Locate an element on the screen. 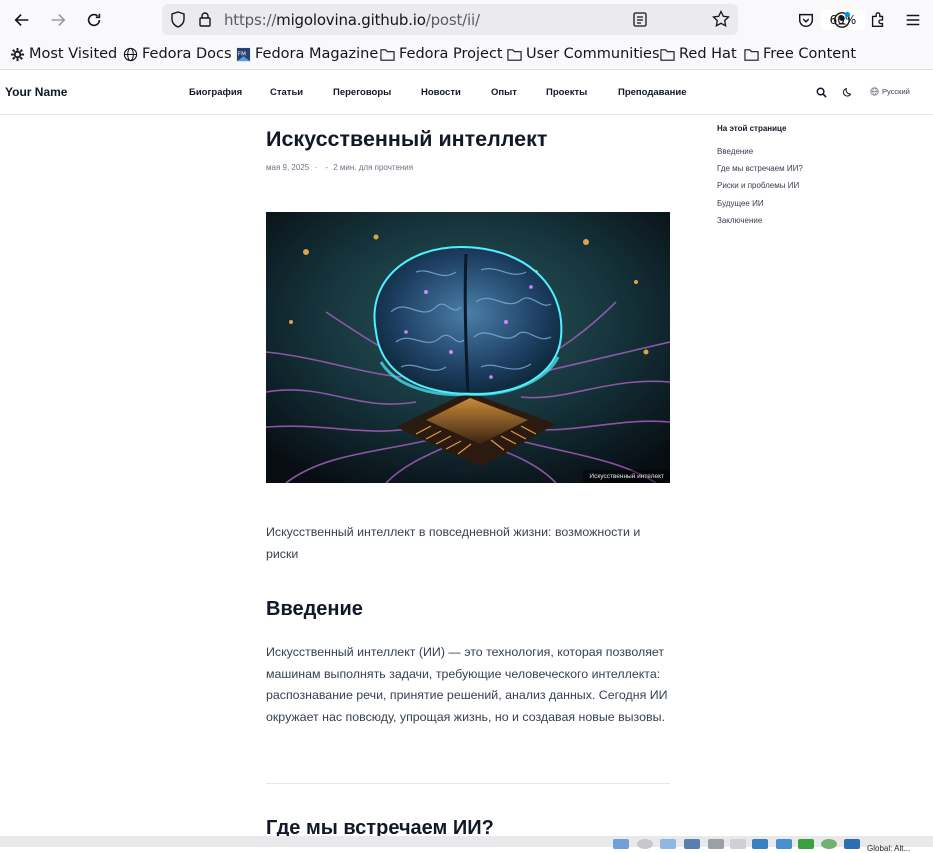 This screenshot has height=853, width=933. account-icon is located at coordinates (842, 19).